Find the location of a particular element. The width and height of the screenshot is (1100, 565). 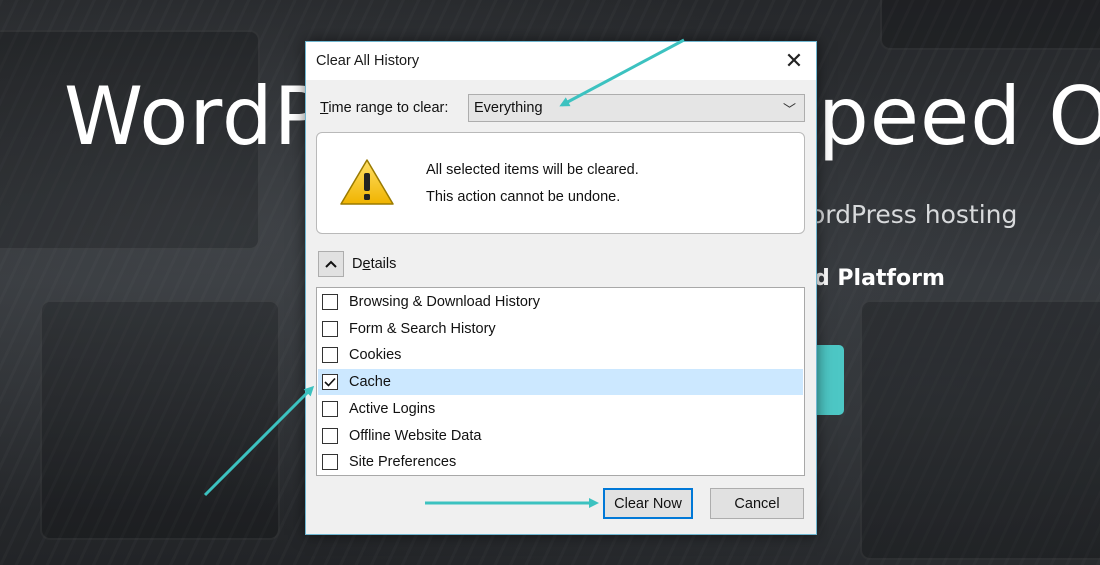

details-toggle-button is located at coordinates (331, 264).